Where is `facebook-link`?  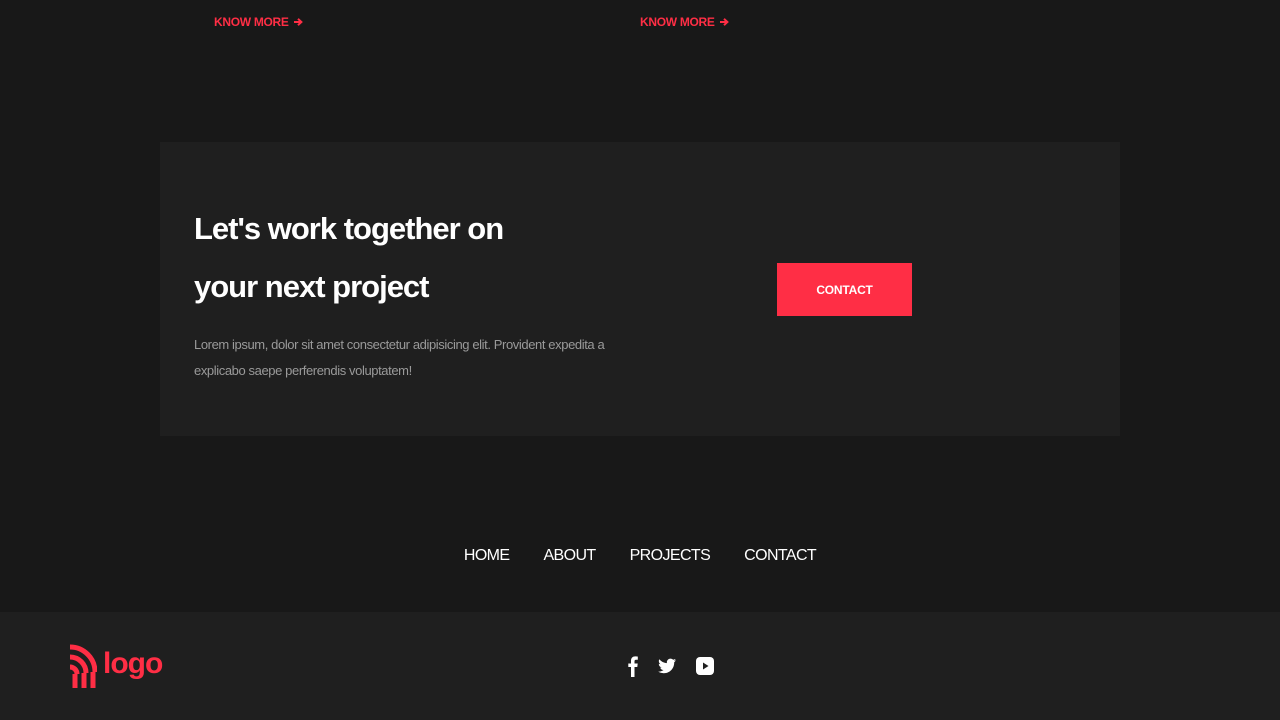 facebook-link is located at coordinates (633, 666).